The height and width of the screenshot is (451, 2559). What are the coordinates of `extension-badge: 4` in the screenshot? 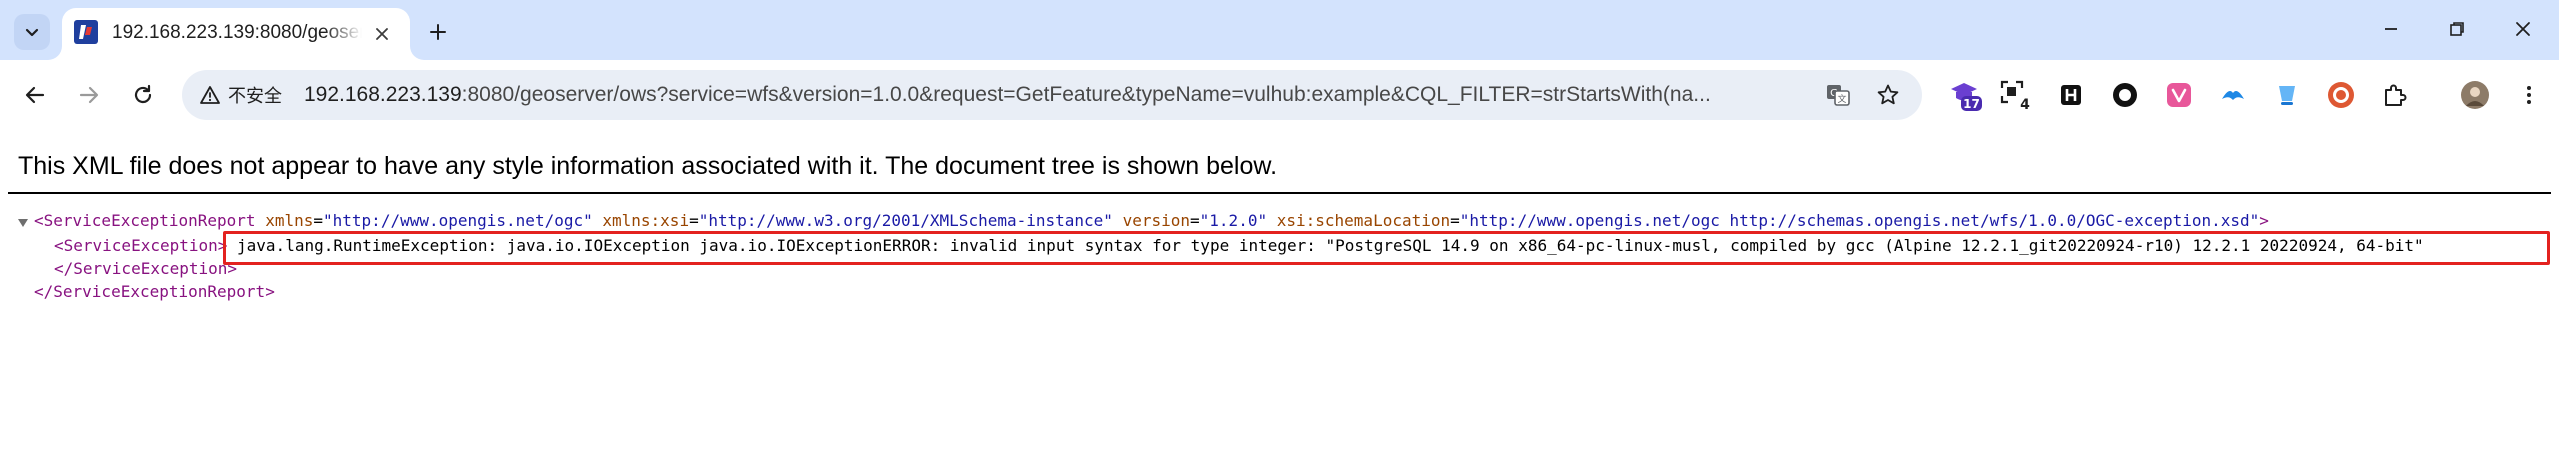 It's located at (2025, 104).